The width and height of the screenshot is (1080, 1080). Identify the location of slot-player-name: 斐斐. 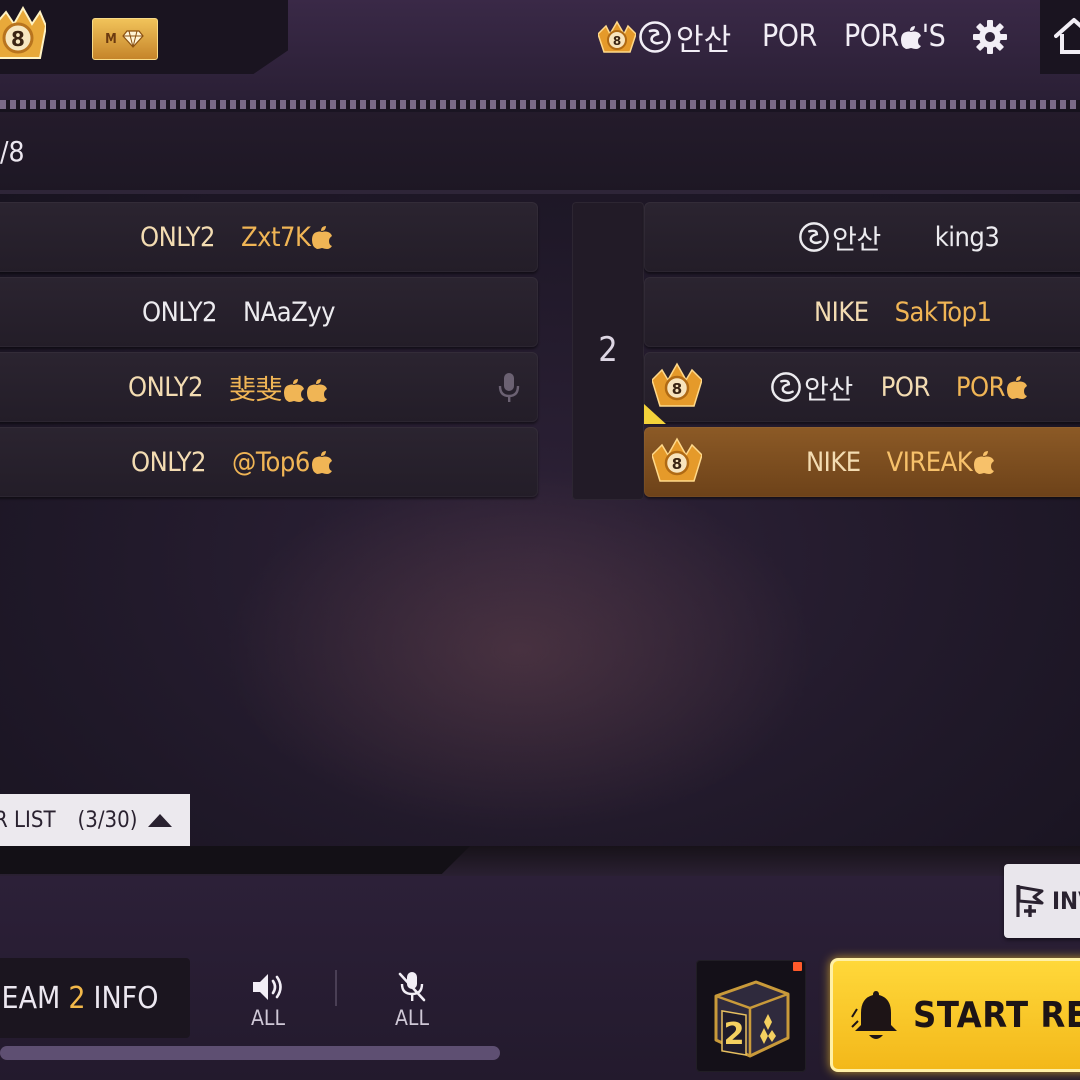
(278, 387).